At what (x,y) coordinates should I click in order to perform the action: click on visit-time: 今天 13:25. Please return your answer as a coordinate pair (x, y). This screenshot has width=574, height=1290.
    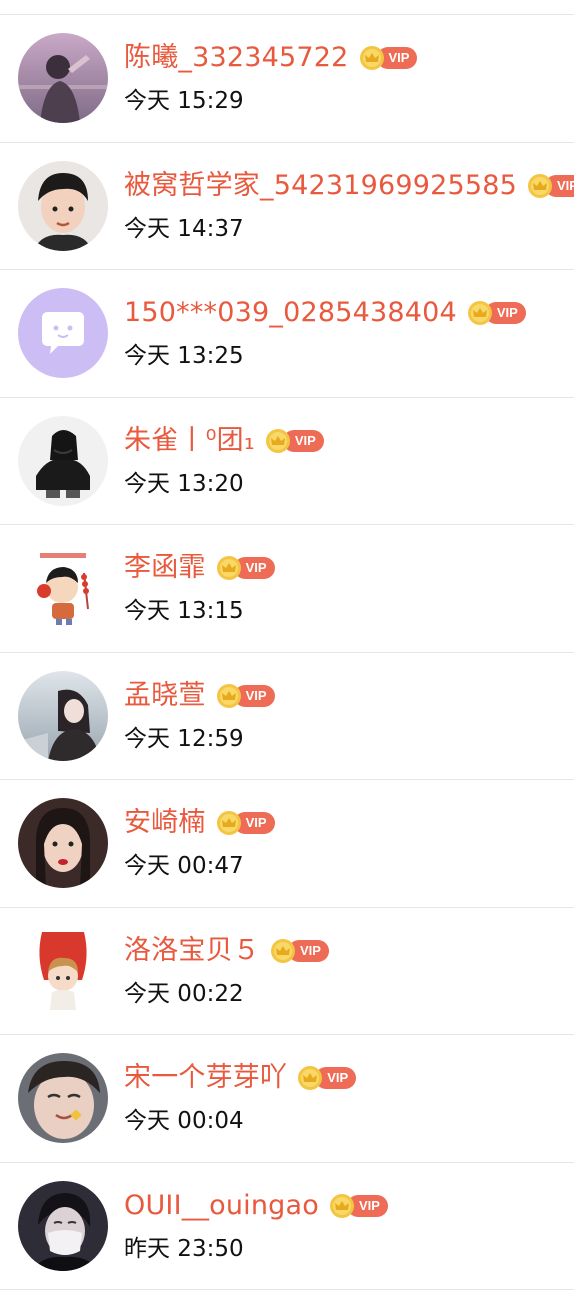
    Looking at the image, I should click on (184, 356).